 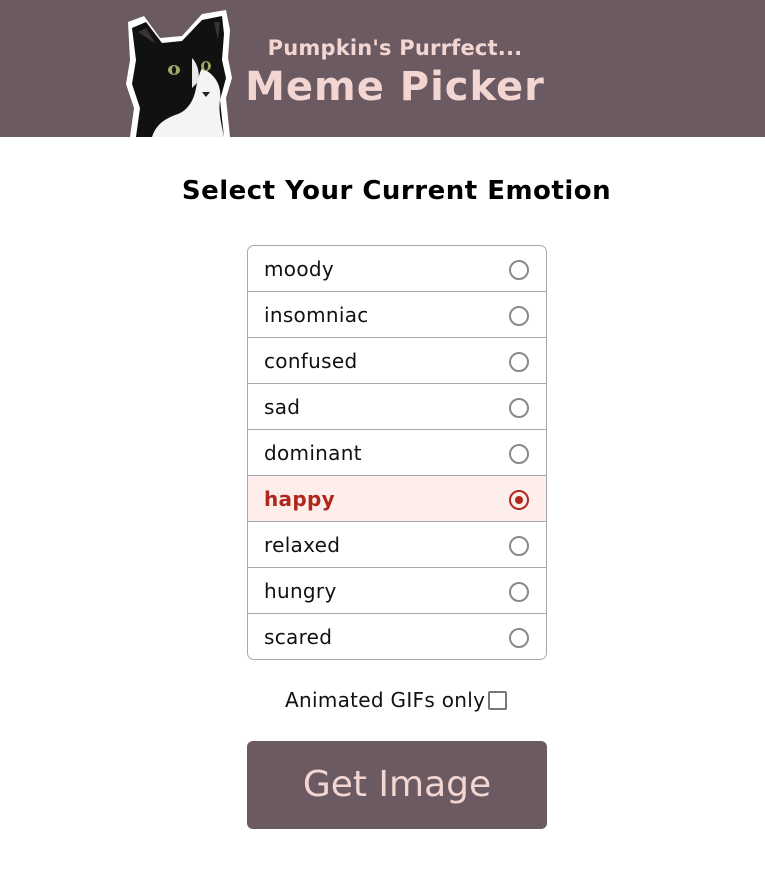 What do you see at coordinates (316, 315) in the screenshot?
I see `emotion-label: insomniac` at bounding box center [316, 315].